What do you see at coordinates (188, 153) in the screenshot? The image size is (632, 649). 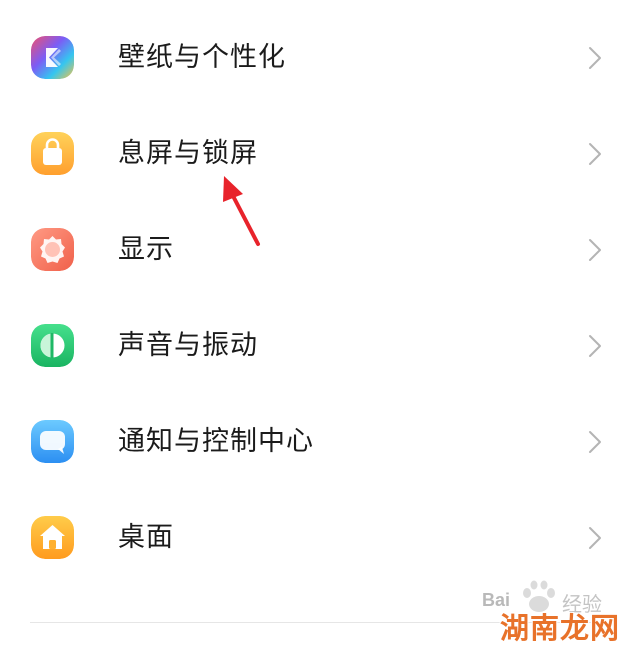 I see `settings-item-label: 息屏与锁屏` at bounding box center [188, 153].